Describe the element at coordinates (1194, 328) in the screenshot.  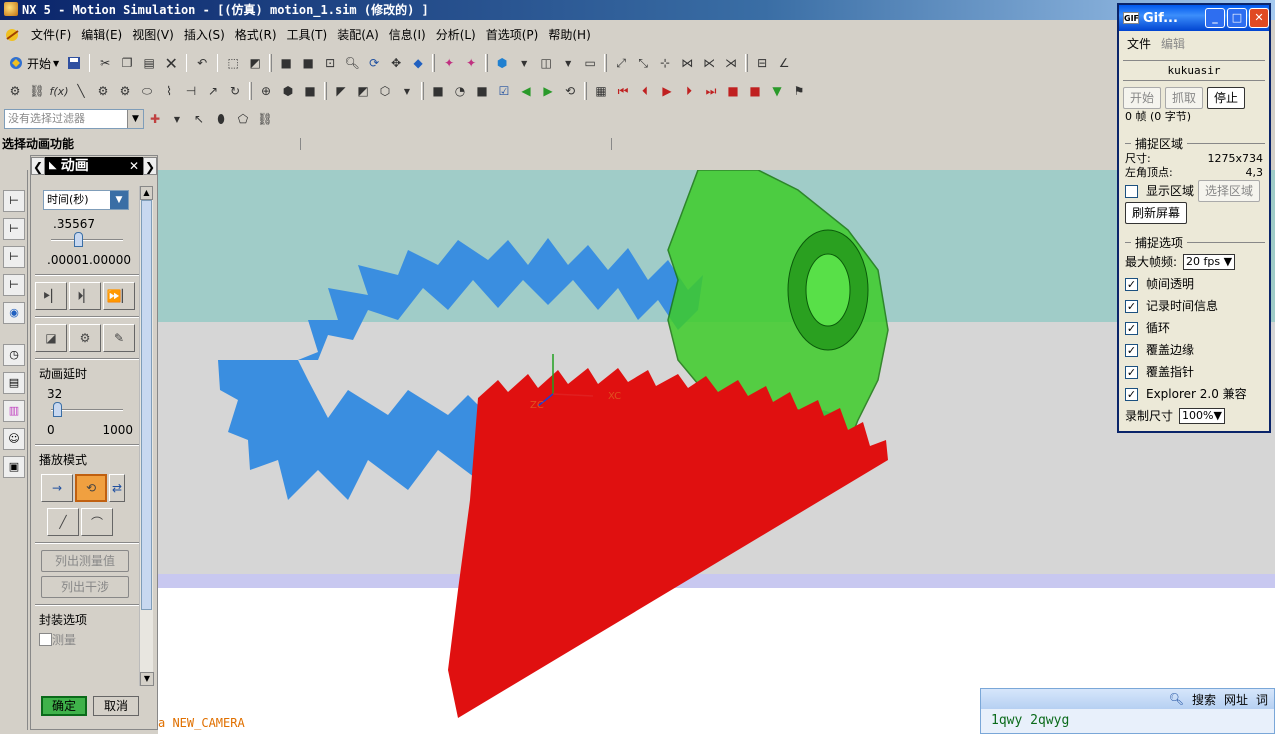
I see `option-loop: ✓ 循环` at that location.